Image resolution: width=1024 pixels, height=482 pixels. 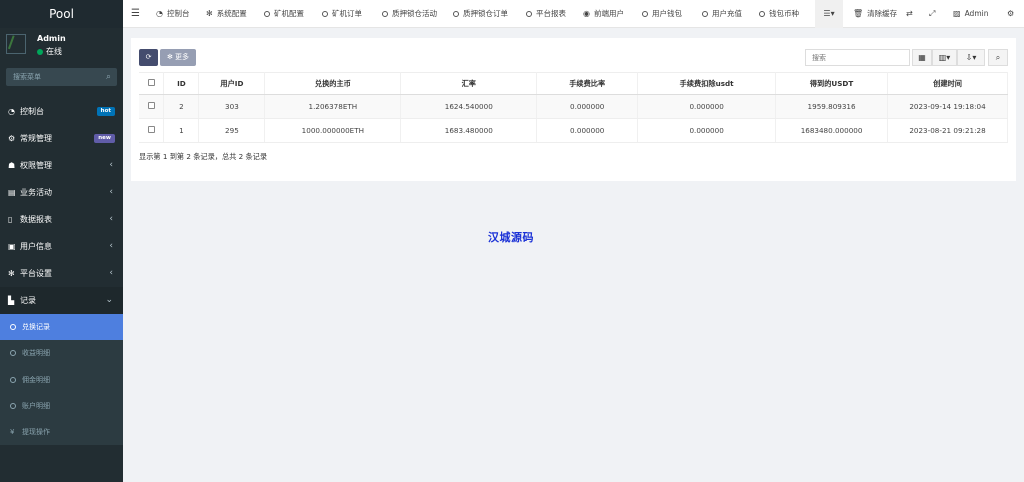 What do you see at coordinates (832, 130) in the screenshot?
I see `cell-received-usdt: 1683480.000000` at bounding box center [832, 130].